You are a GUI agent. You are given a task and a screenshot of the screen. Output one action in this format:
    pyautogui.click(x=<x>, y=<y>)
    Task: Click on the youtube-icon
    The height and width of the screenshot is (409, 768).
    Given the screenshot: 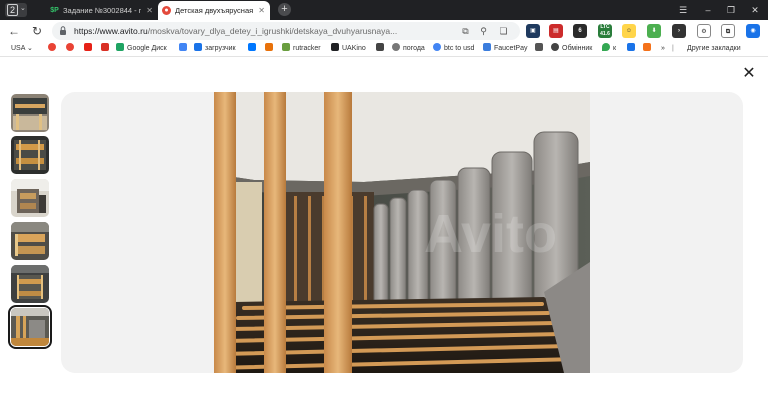 What is the action you would take?
    pyautogui.click(x=88, y=47)
    